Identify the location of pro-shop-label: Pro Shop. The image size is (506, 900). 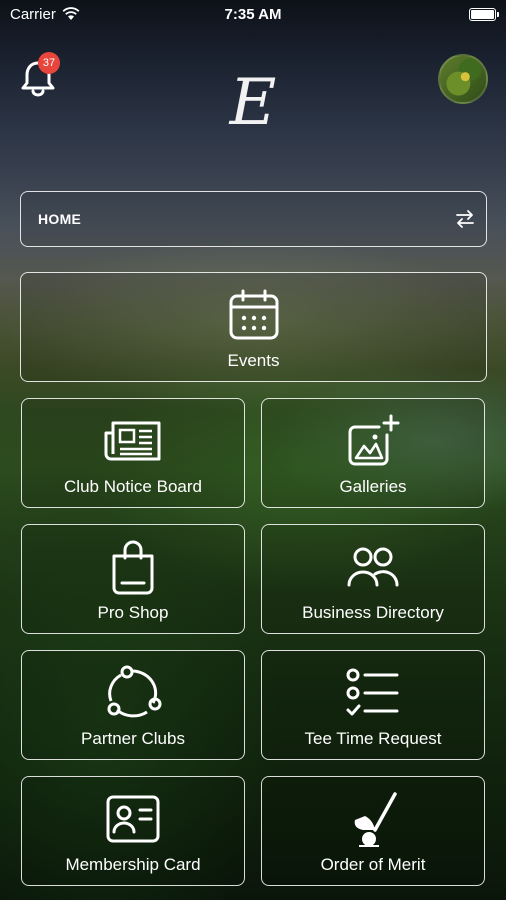
(133, 612).